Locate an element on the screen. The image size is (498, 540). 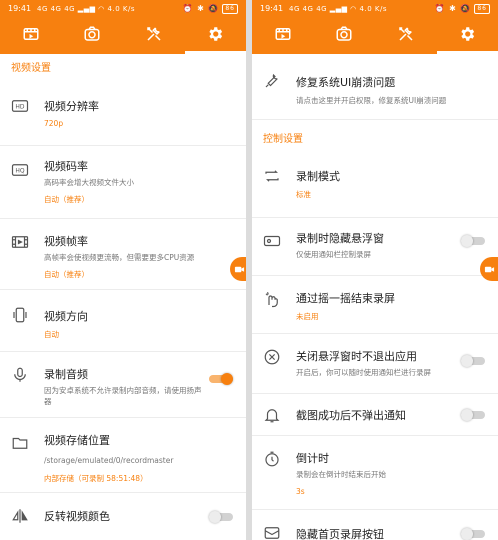
setting-value: 未启用 is located at coordinates (307, 316).